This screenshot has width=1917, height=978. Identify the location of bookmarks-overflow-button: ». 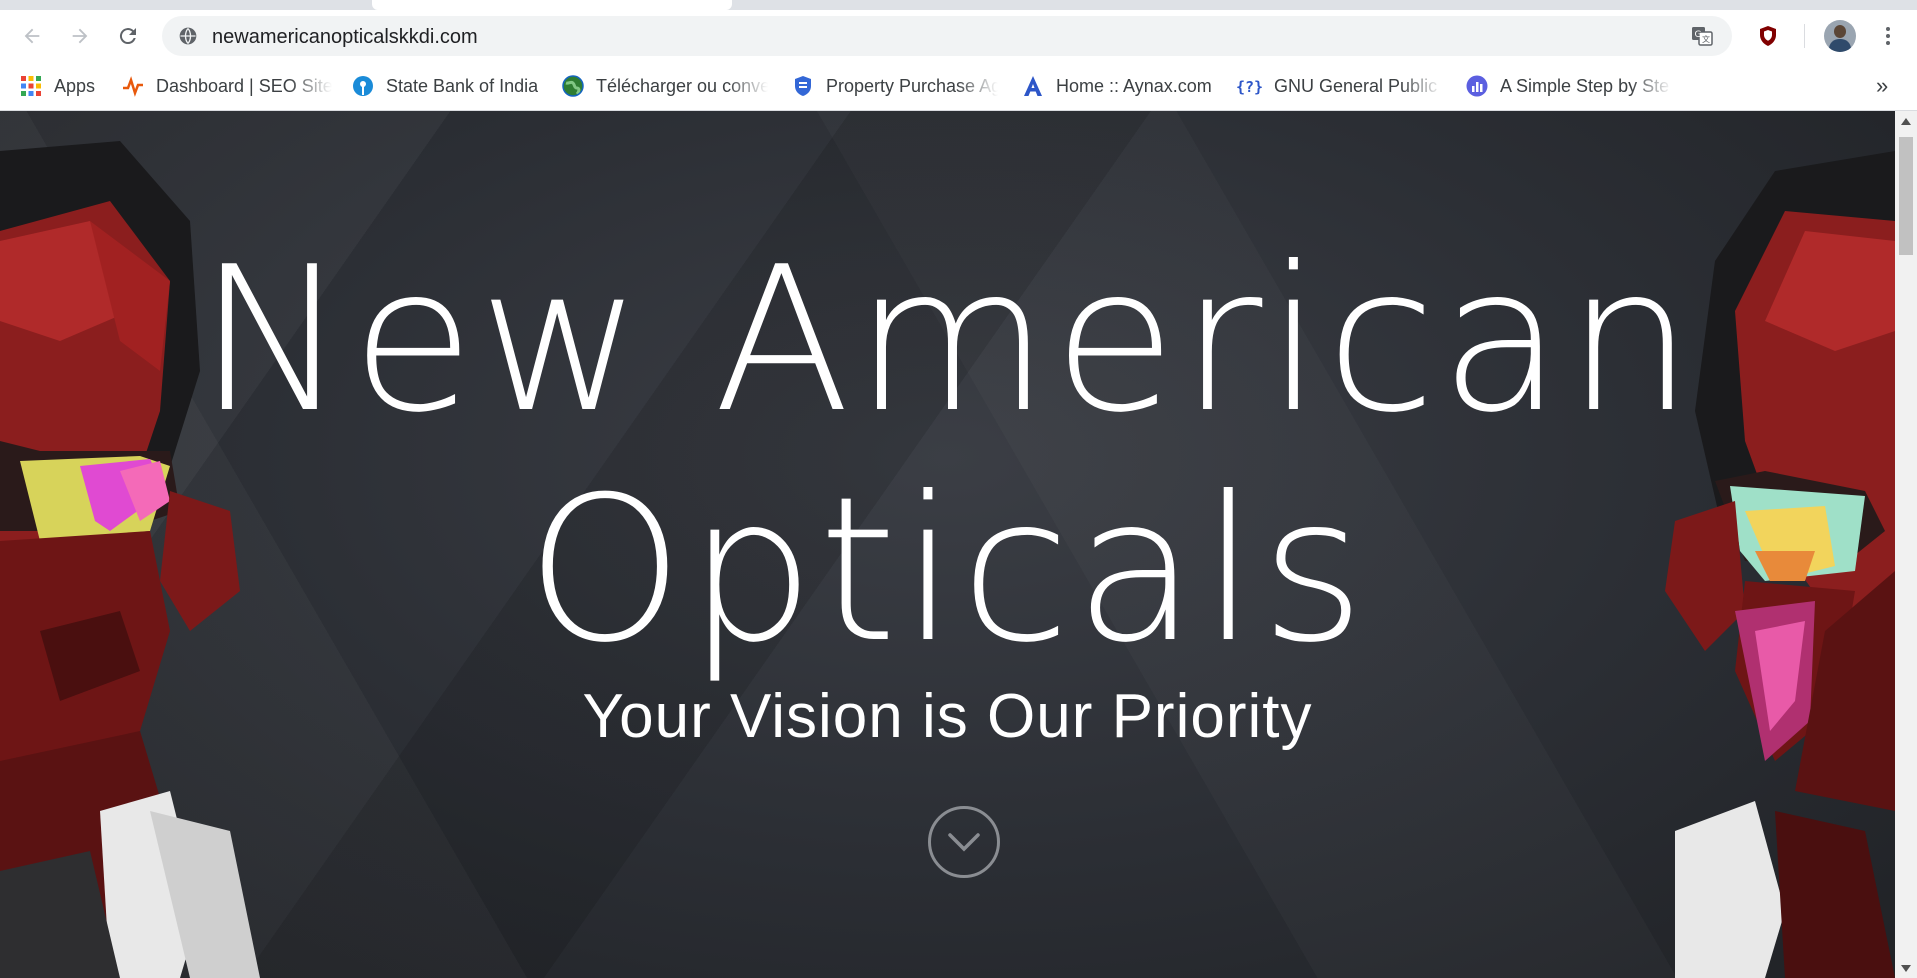
(1886, 86).